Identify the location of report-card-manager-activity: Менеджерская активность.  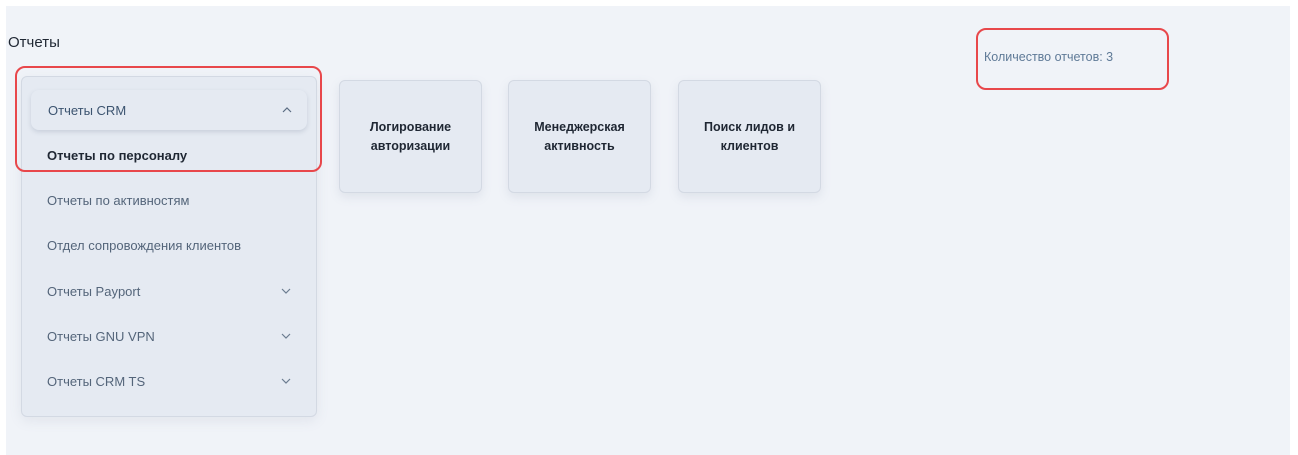
(579, 136).